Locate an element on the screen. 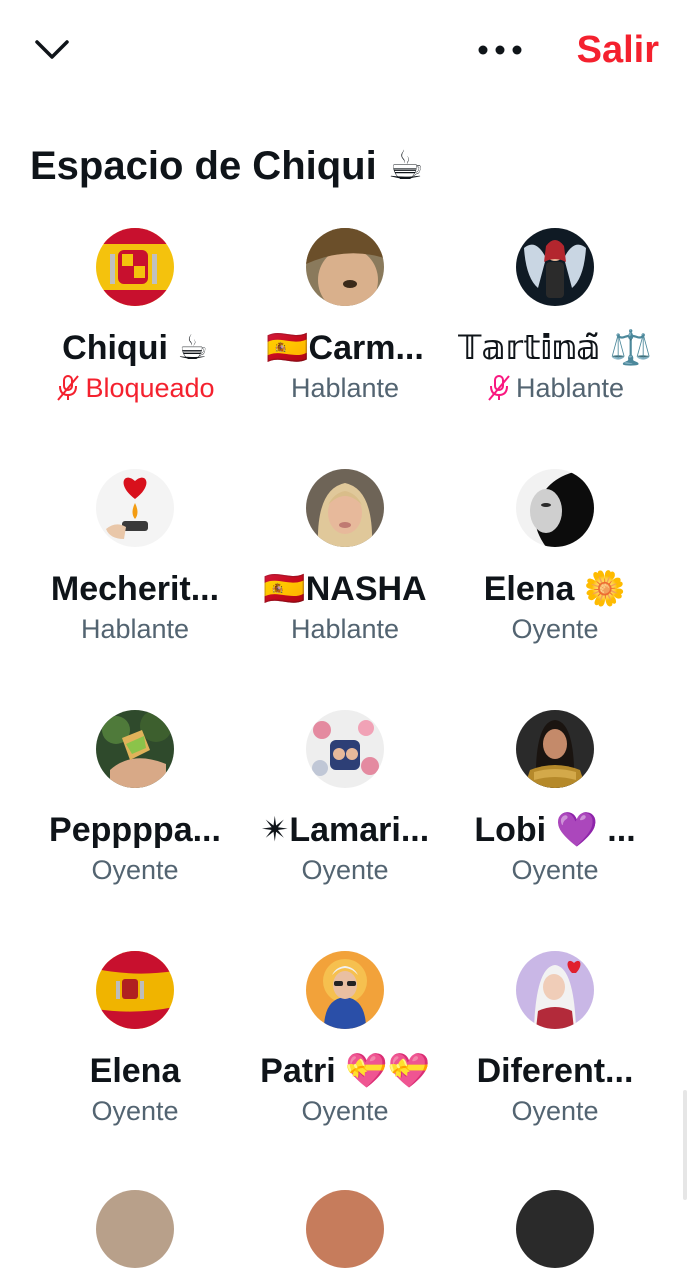  participant-card: ✴Lamari... Oyente is located at coordinates (345, 828).